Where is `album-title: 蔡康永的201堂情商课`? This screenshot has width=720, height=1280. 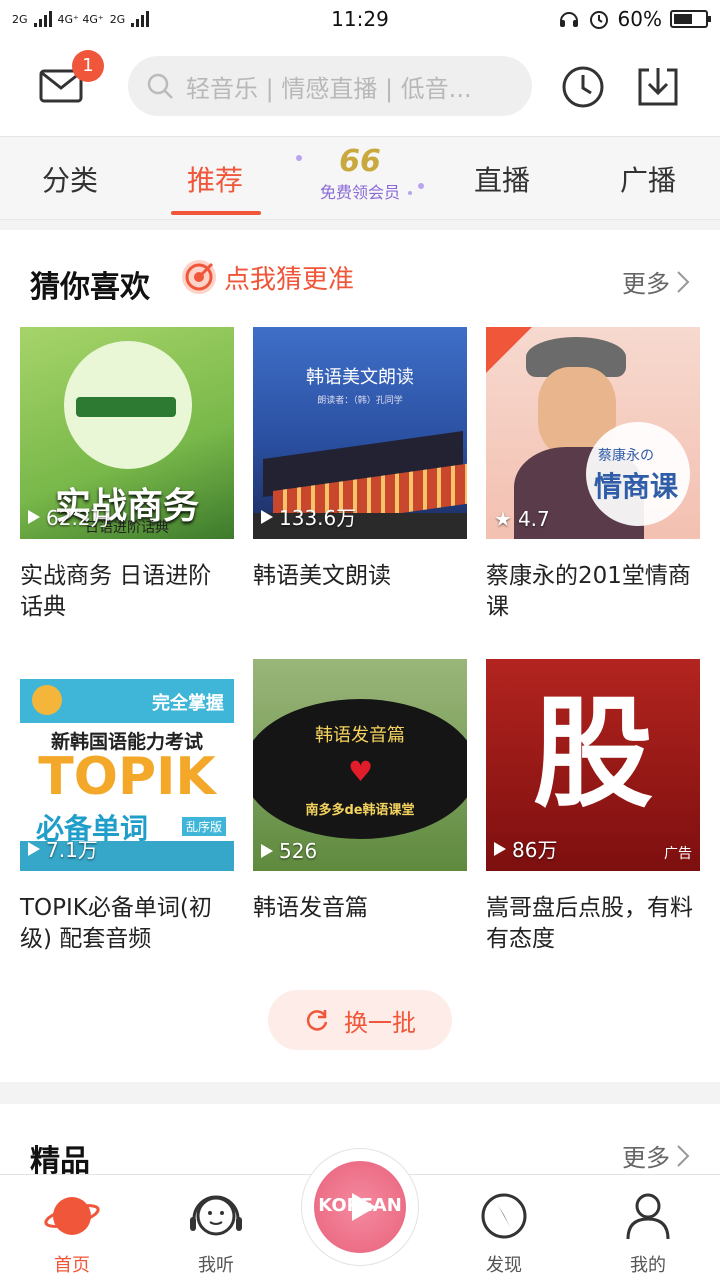
album-title: 蔡康永的201堂情商课 is located at coordinates (588, 591).